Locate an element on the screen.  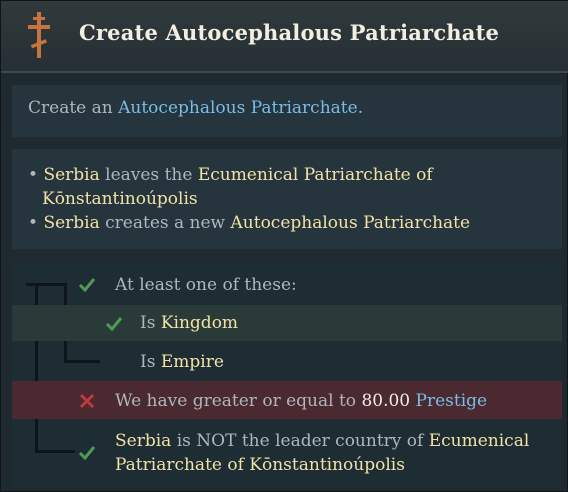
requirement-row: Is Empire is located at coordinates (287, 361).